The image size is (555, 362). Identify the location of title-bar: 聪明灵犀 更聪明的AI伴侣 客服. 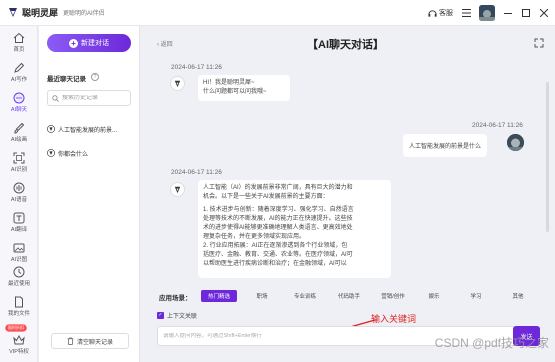
(277, 13).